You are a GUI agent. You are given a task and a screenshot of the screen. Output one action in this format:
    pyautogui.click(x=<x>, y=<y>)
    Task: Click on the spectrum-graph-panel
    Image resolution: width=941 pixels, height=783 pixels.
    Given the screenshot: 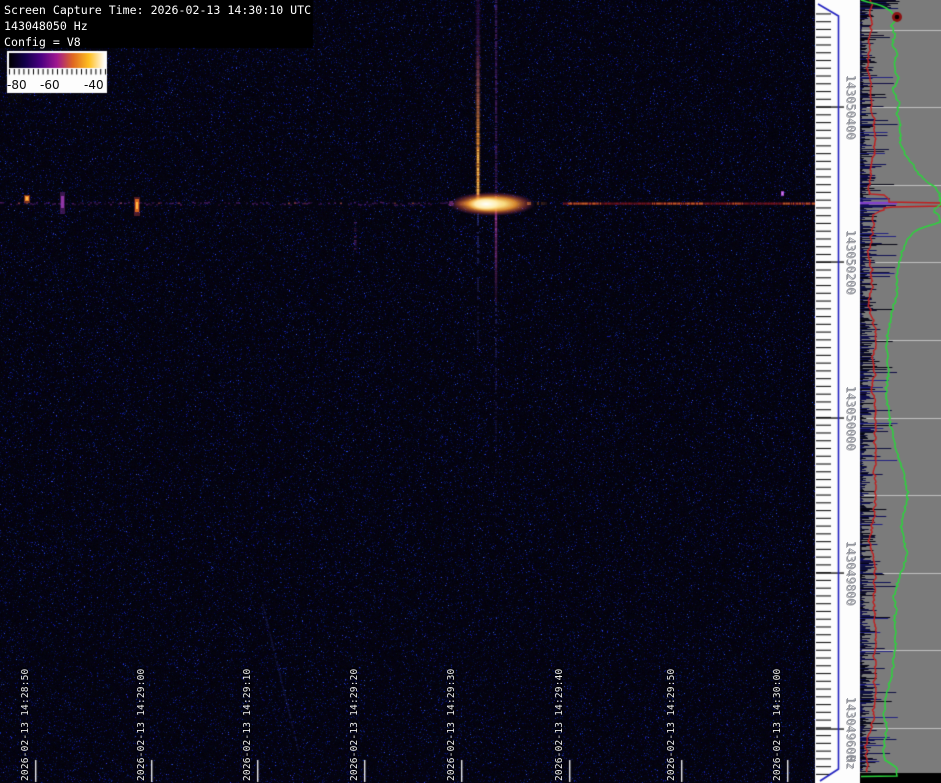 What is the action you would take?
    pyautogui.click(x=900, y=391)
    